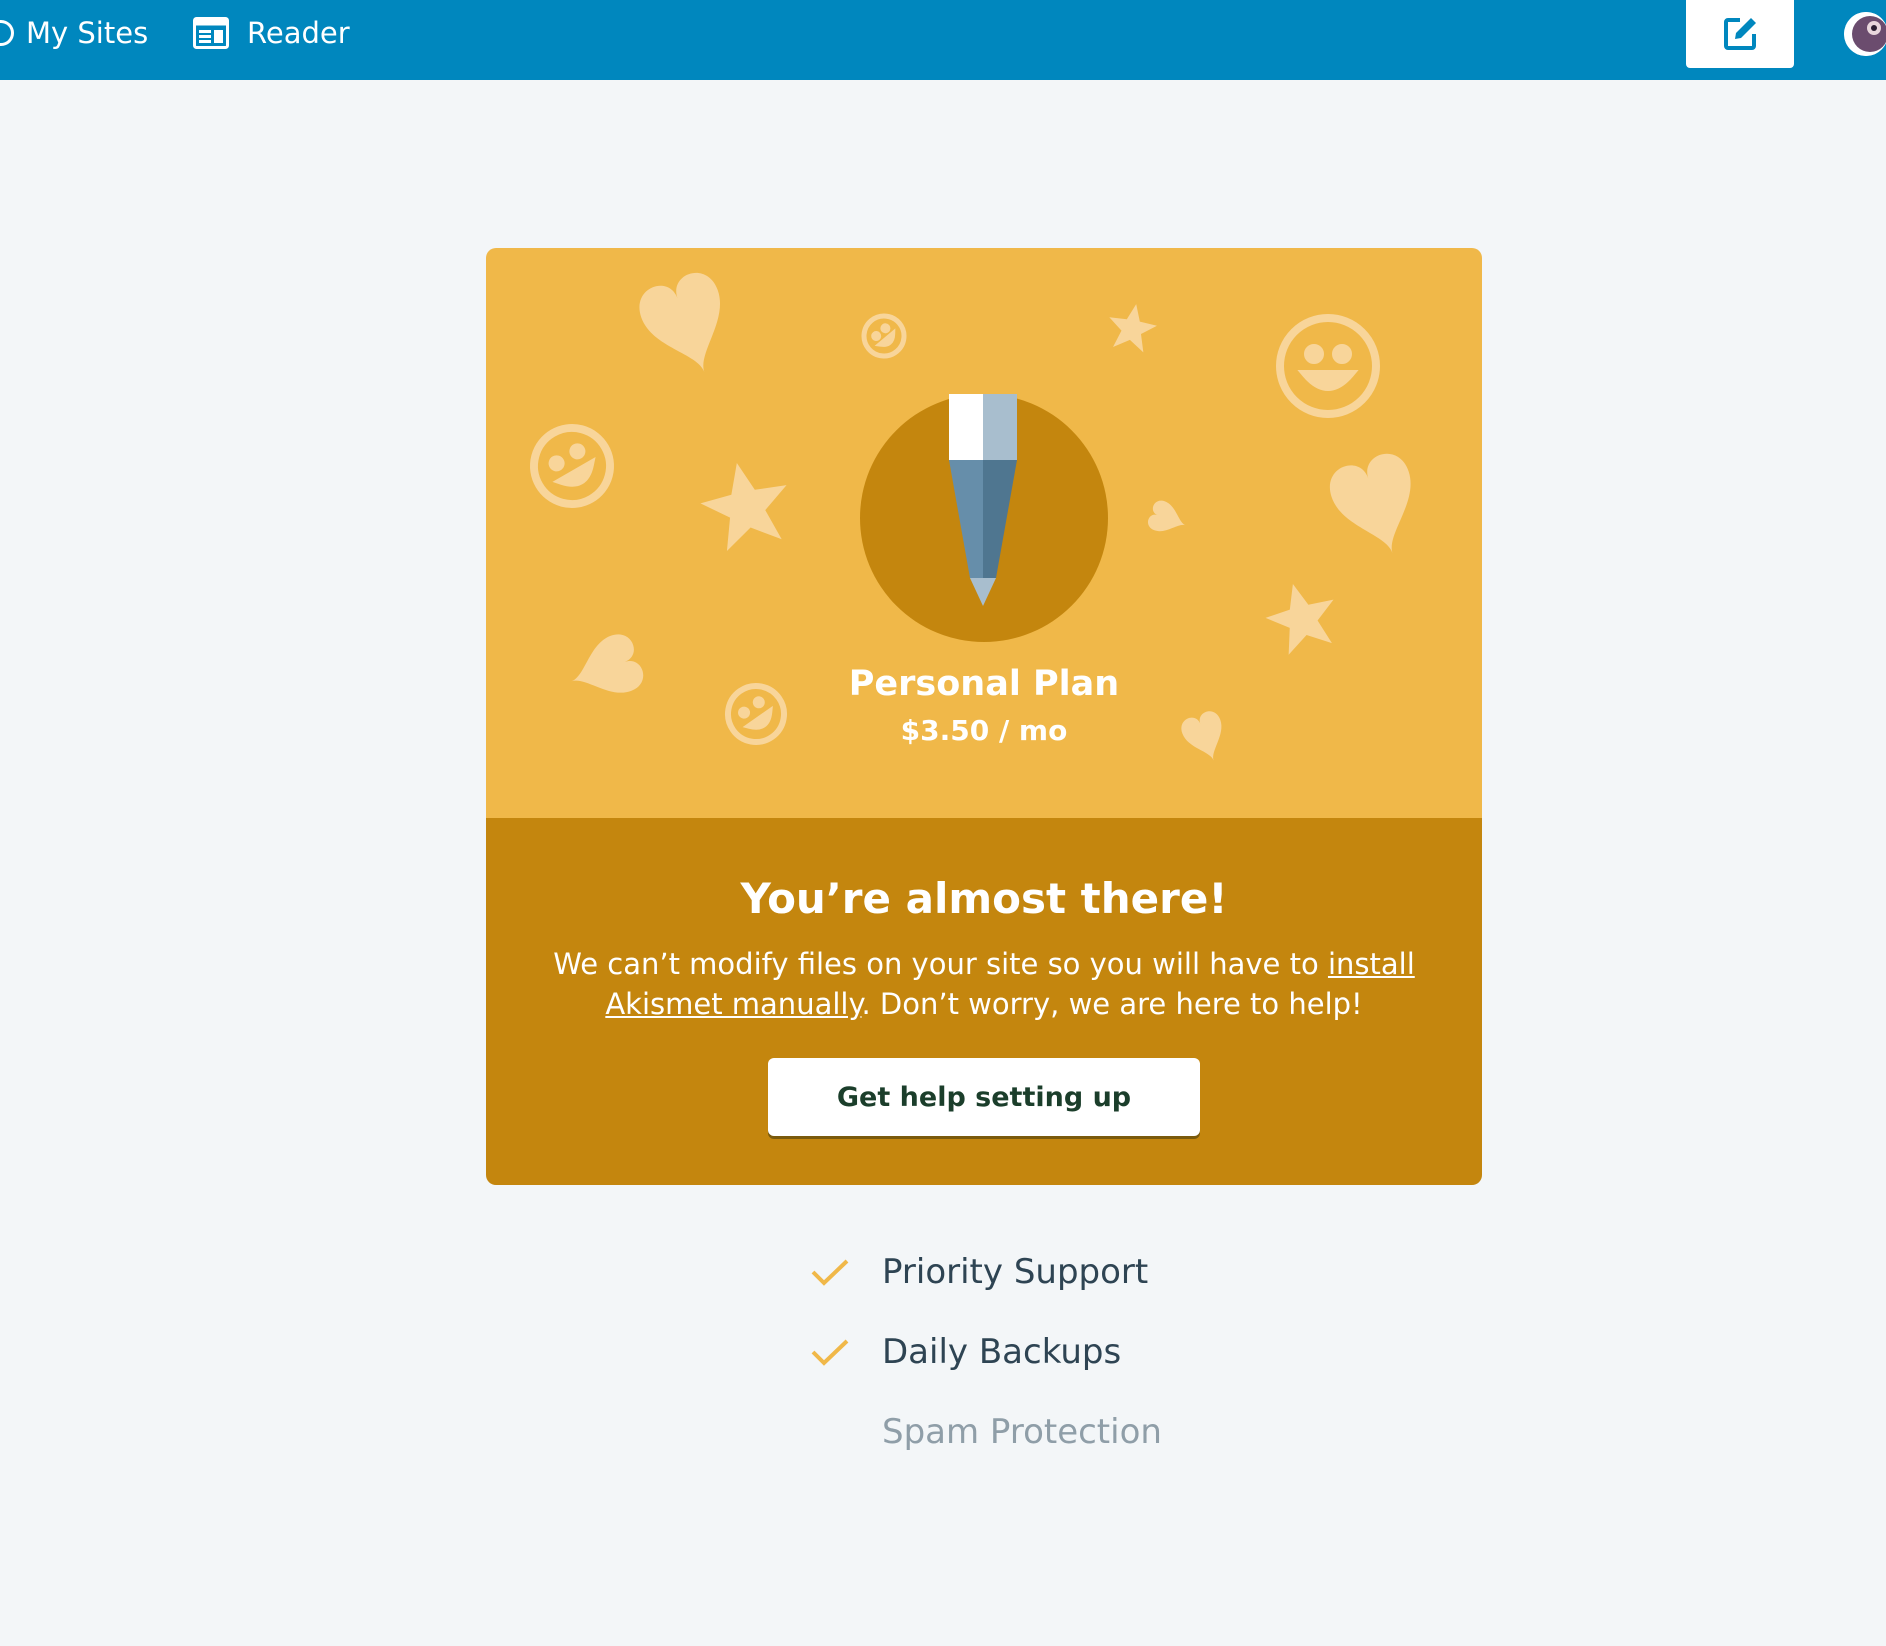  I want to click on avatar-image, so click(1865, 34).